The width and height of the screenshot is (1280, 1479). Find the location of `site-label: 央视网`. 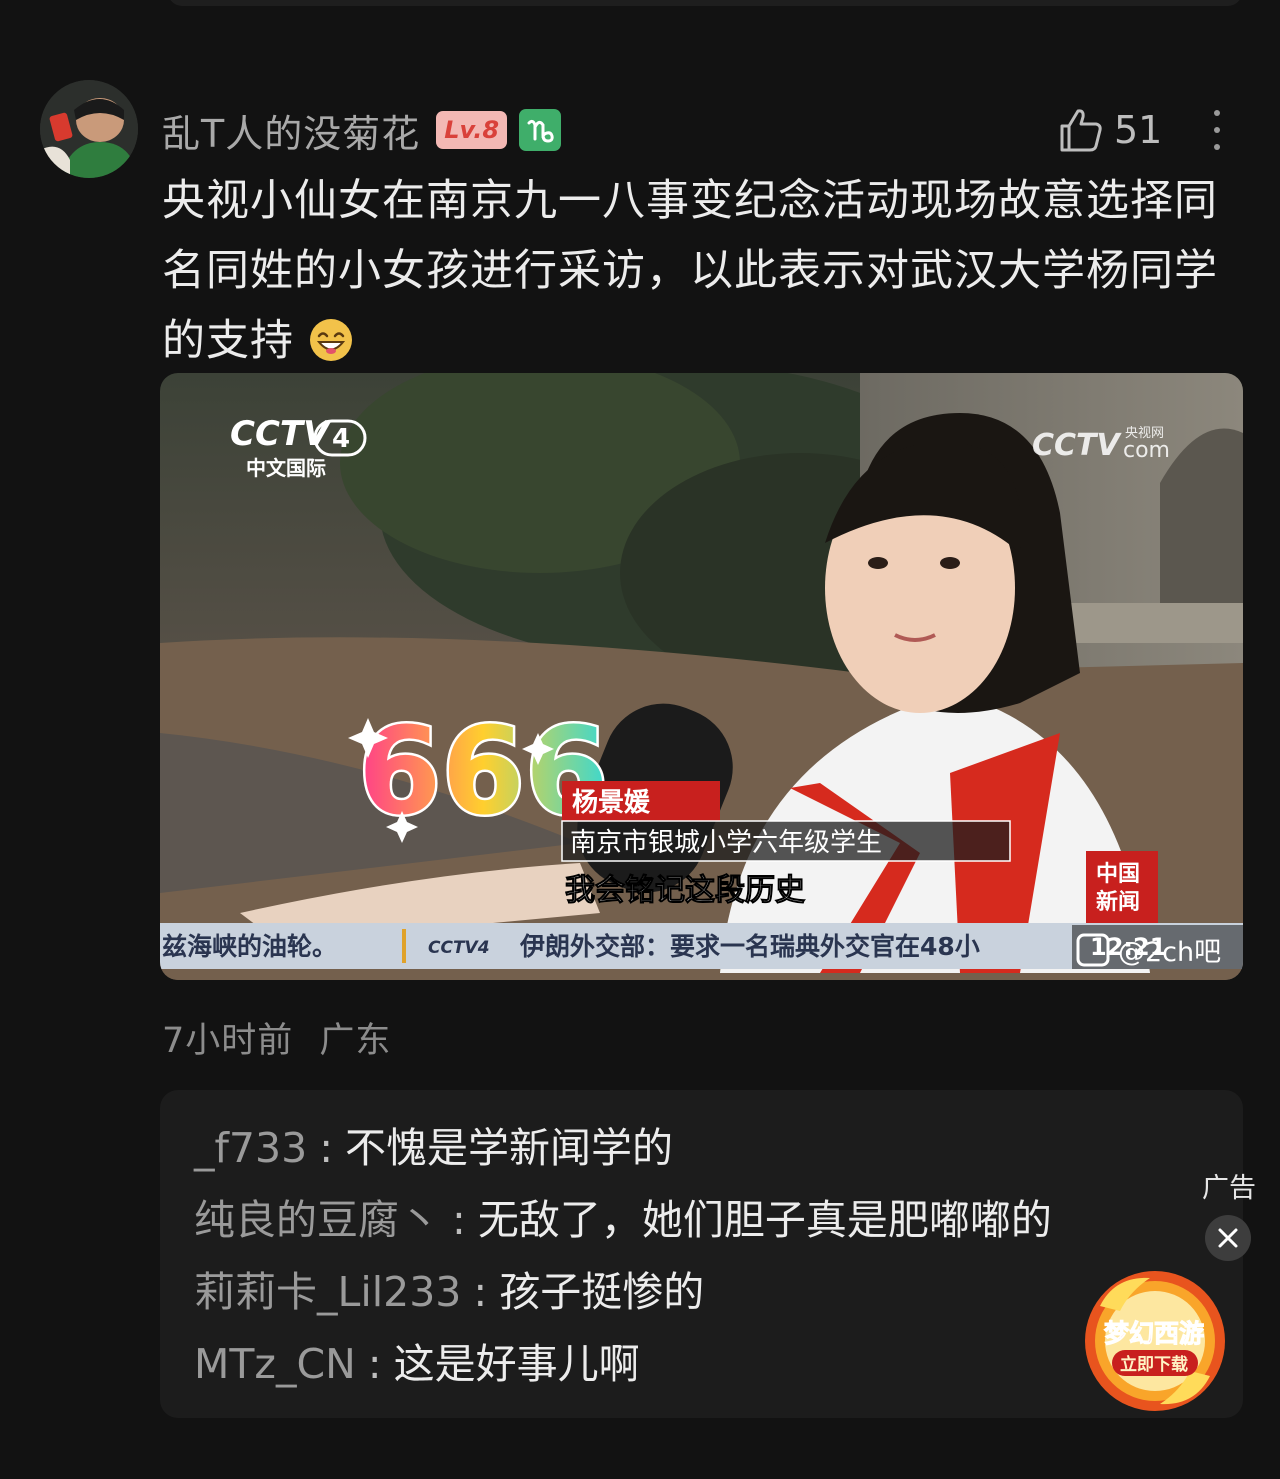

site-label: 央视网 is located at coordinates (1144, 433).